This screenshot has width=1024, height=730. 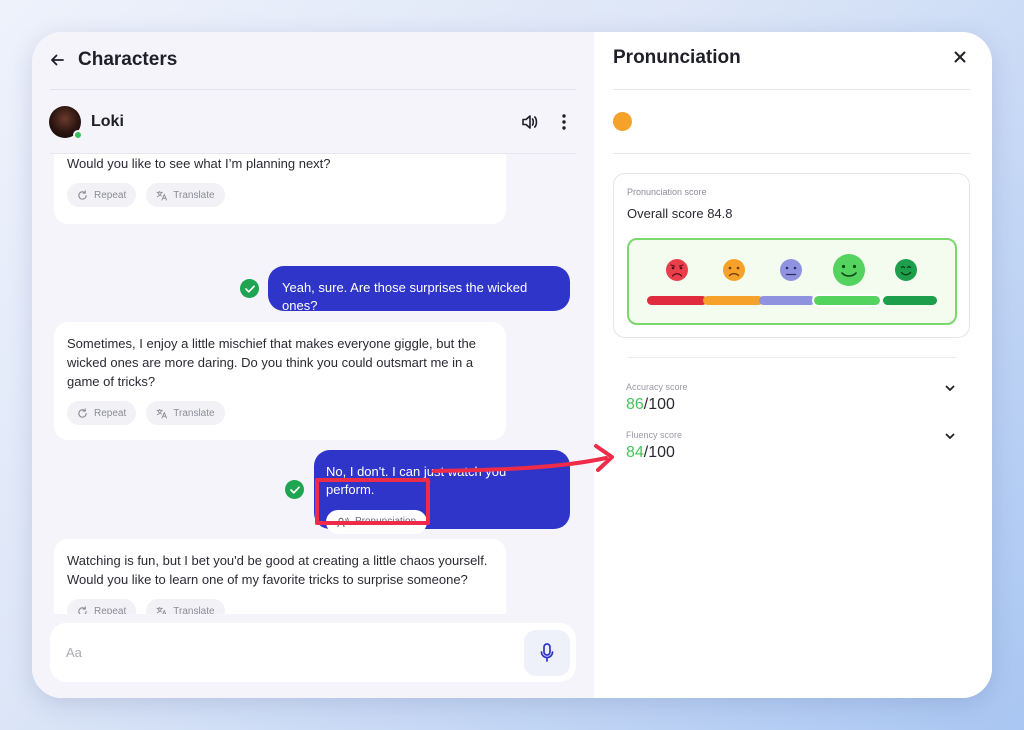 What do you see at coordinates (530, 122) in the screenshot?
I see `speaker-icon` at bounding box center [530, 122].